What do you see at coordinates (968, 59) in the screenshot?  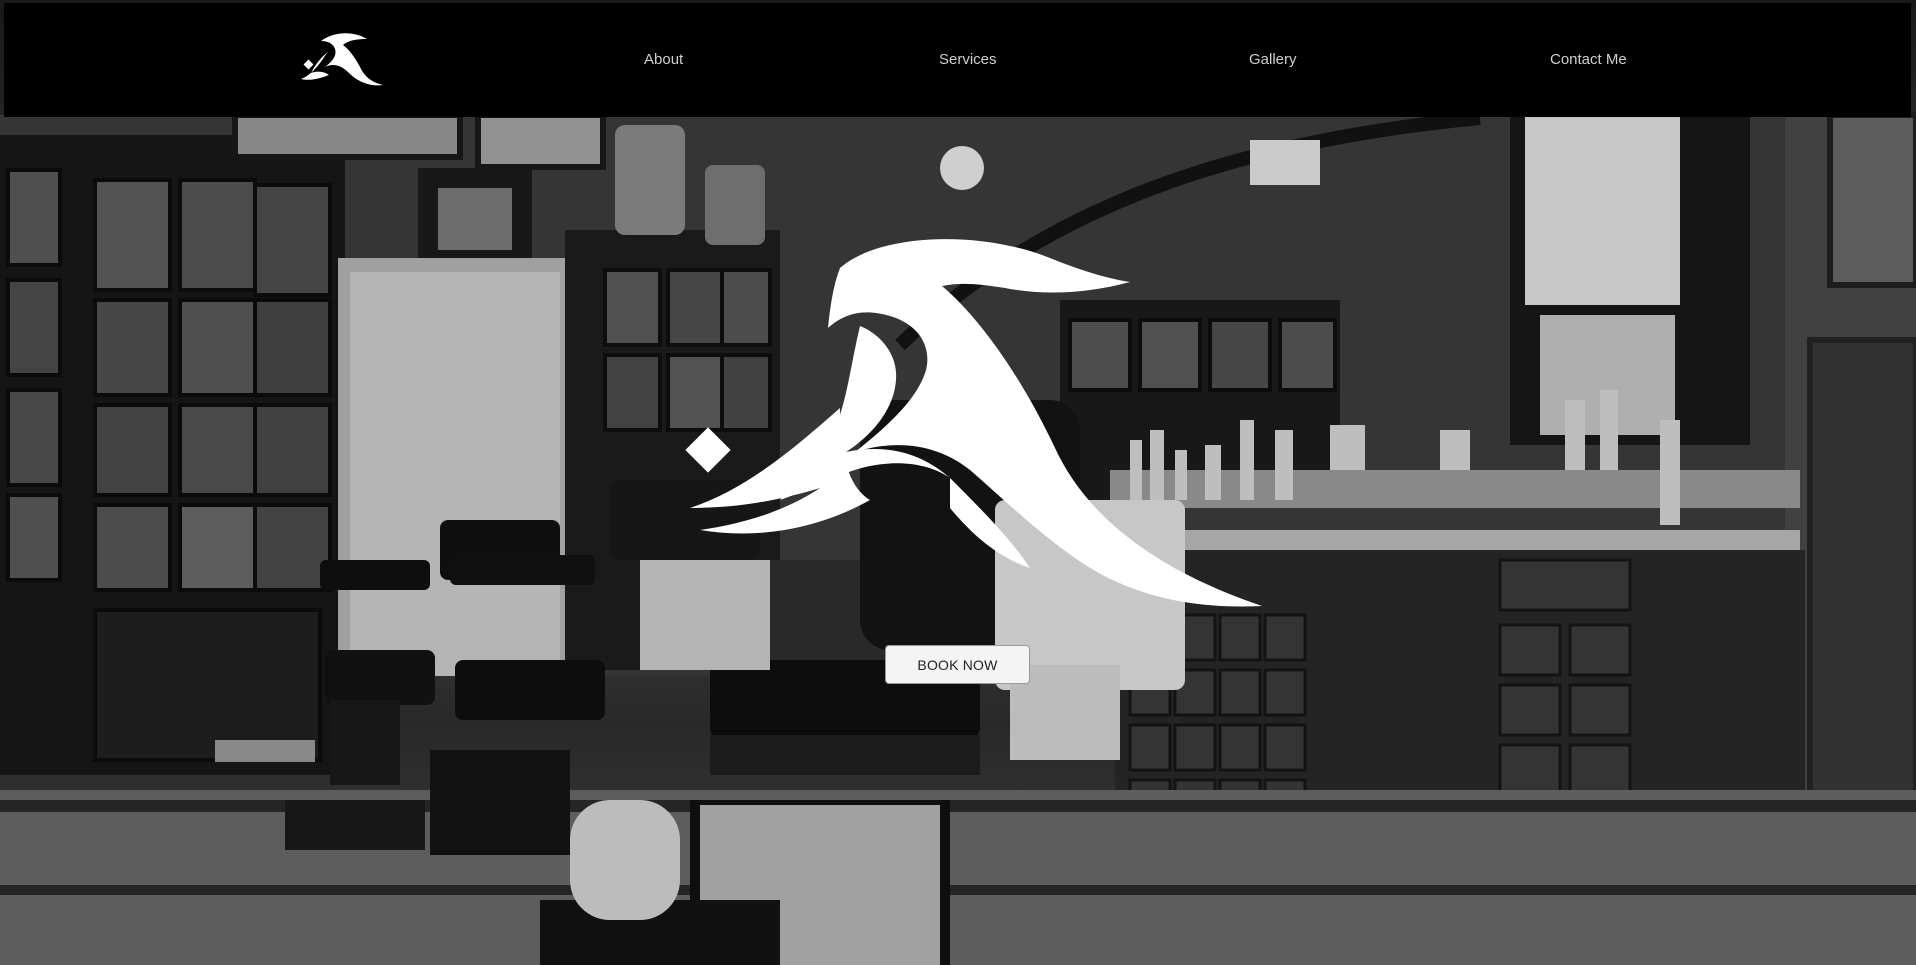 I see `nav-link-services: Services` at bounding box center [968, 59].